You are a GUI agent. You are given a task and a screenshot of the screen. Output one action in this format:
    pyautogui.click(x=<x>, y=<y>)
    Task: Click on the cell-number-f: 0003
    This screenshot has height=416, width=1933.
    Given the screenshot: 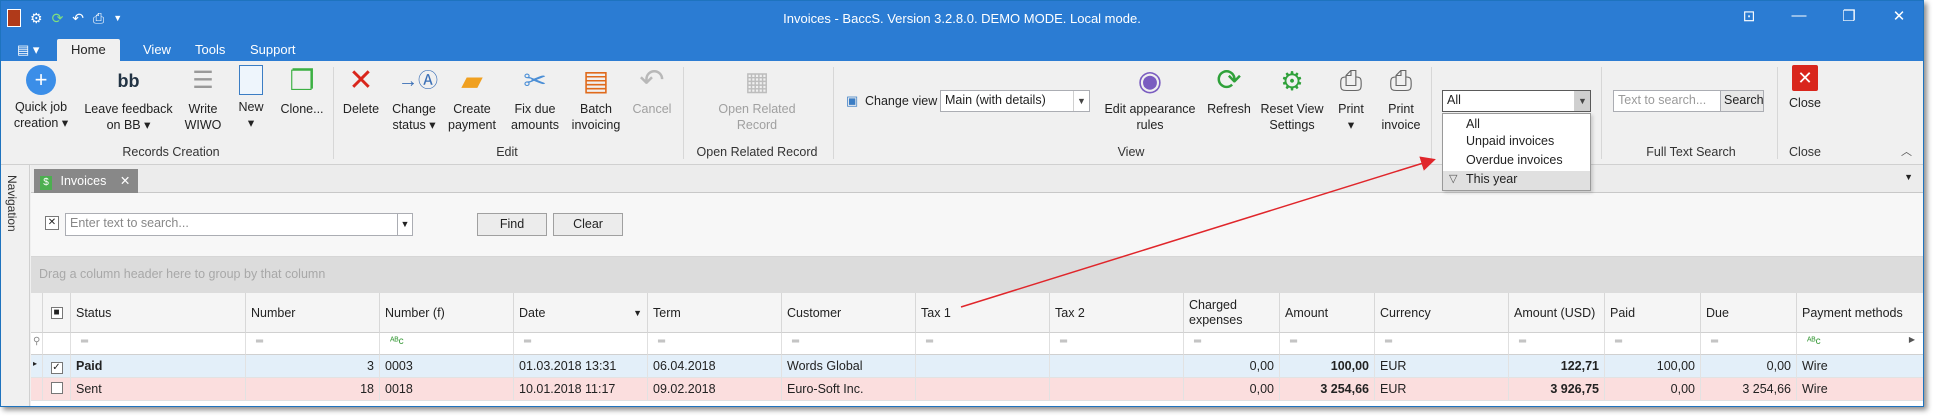 What is the action you would take?
    pyautogui.click(x=447, y=366)
    